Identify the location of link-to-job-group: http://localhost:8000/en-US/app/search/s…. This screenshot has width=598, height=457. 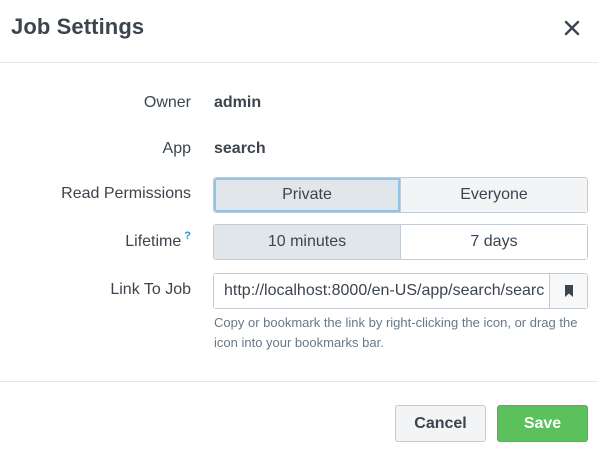
(400, 291).